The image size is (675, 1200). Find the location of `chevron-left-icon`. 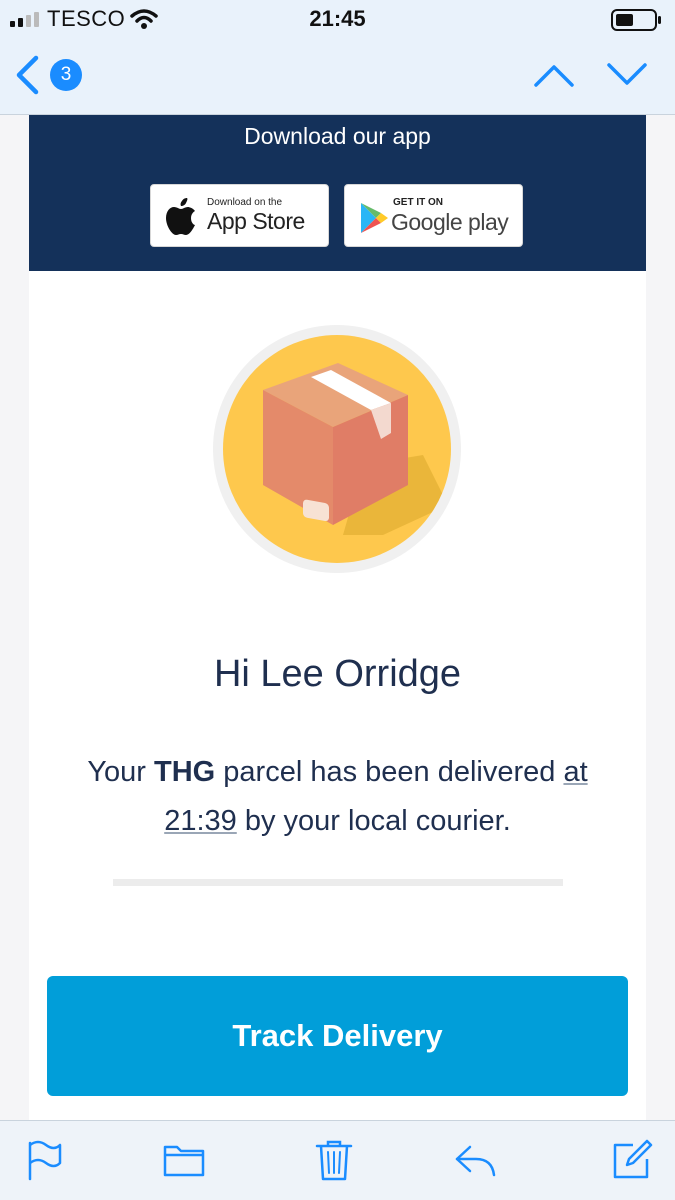

chevron-left-icon is located at coordinates (27, 75).